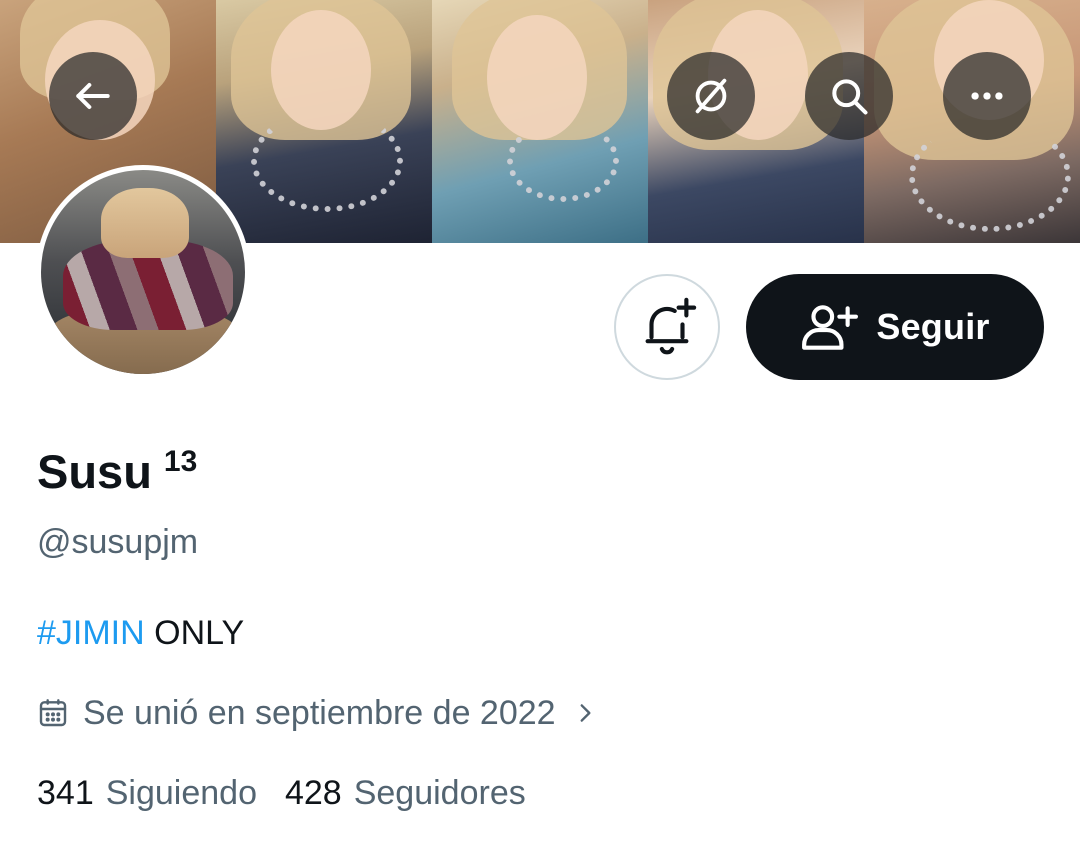 The height and width of the screenshot is (847, 1080). Describe the element at coordinates (65, 793) in the screenshot. I see `following-count: 341` at that location.